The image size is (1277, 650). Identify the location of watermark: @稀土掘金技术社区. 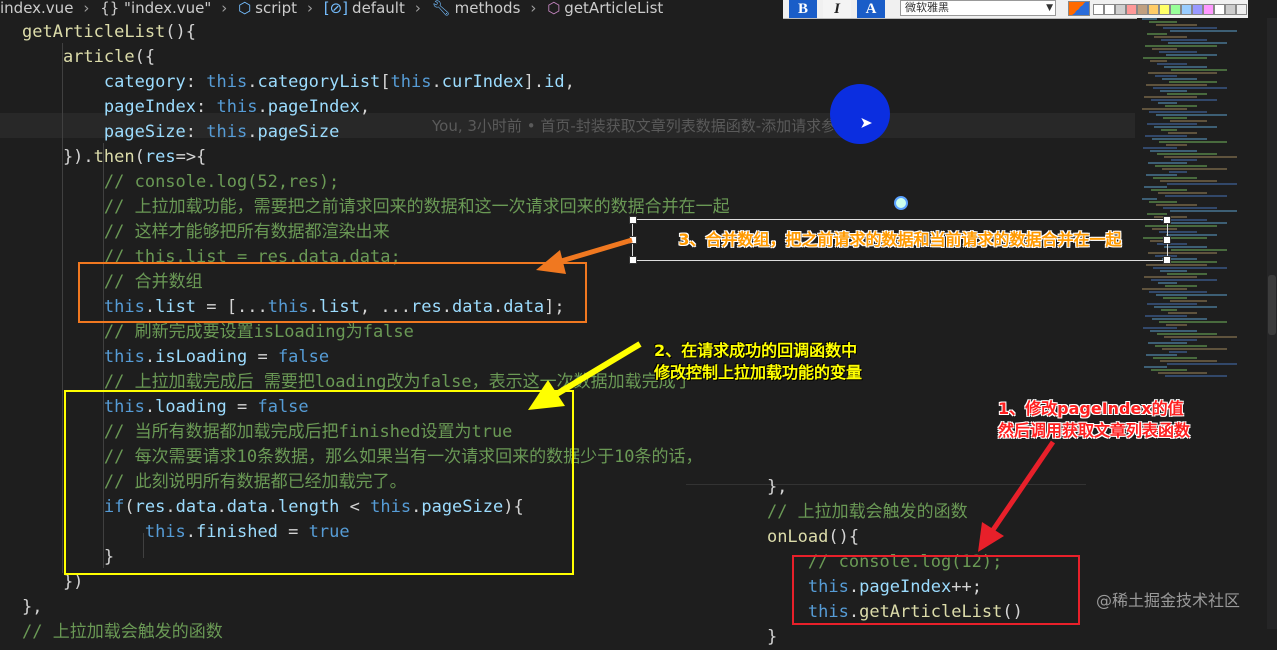
(1168, 600).